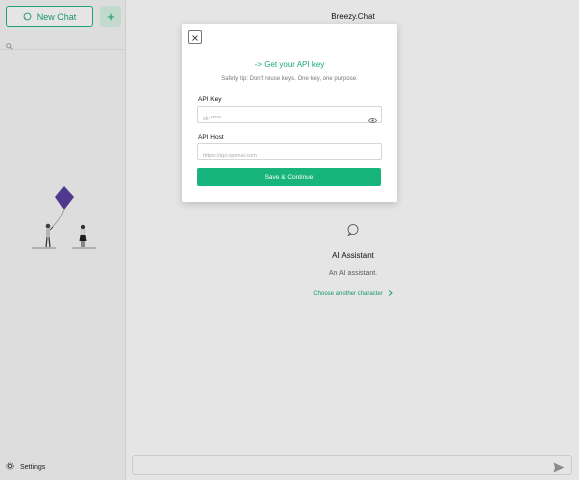  Describe the element at coordinates (211, 137) in the screenshot. I see `api-host-label: API Host` at that location.